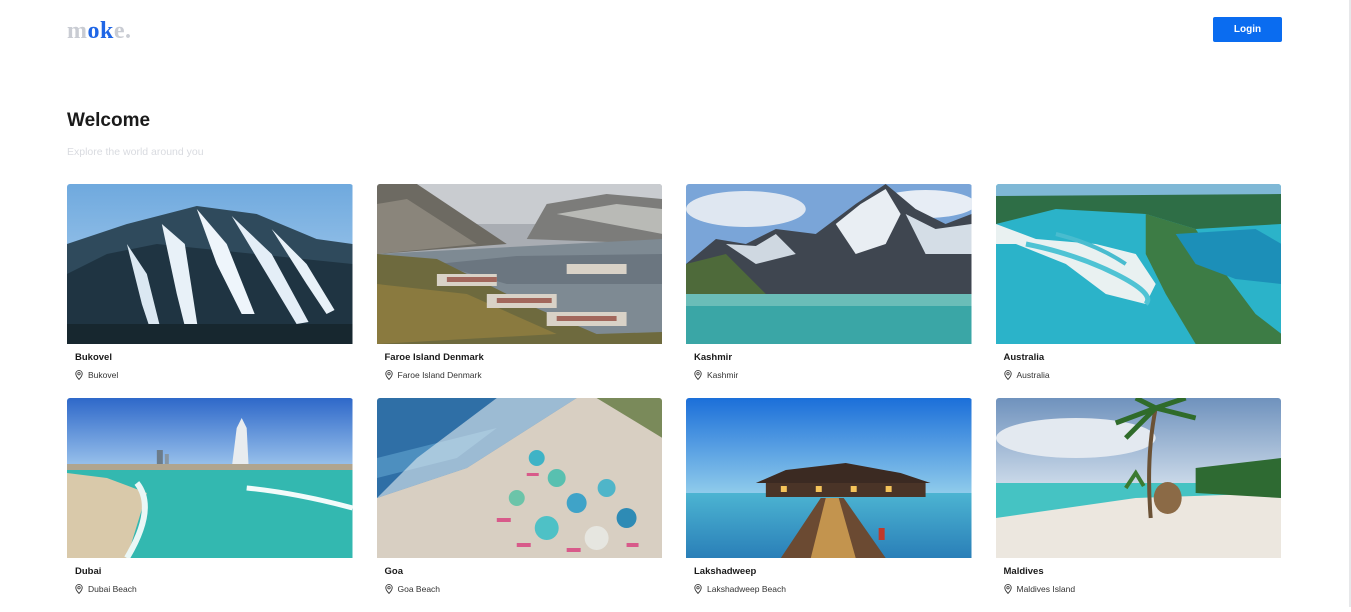 This screenshot has height=612, width=1351. I want to click on destination-title: Faroe Island Denmark, so click(434, 357).